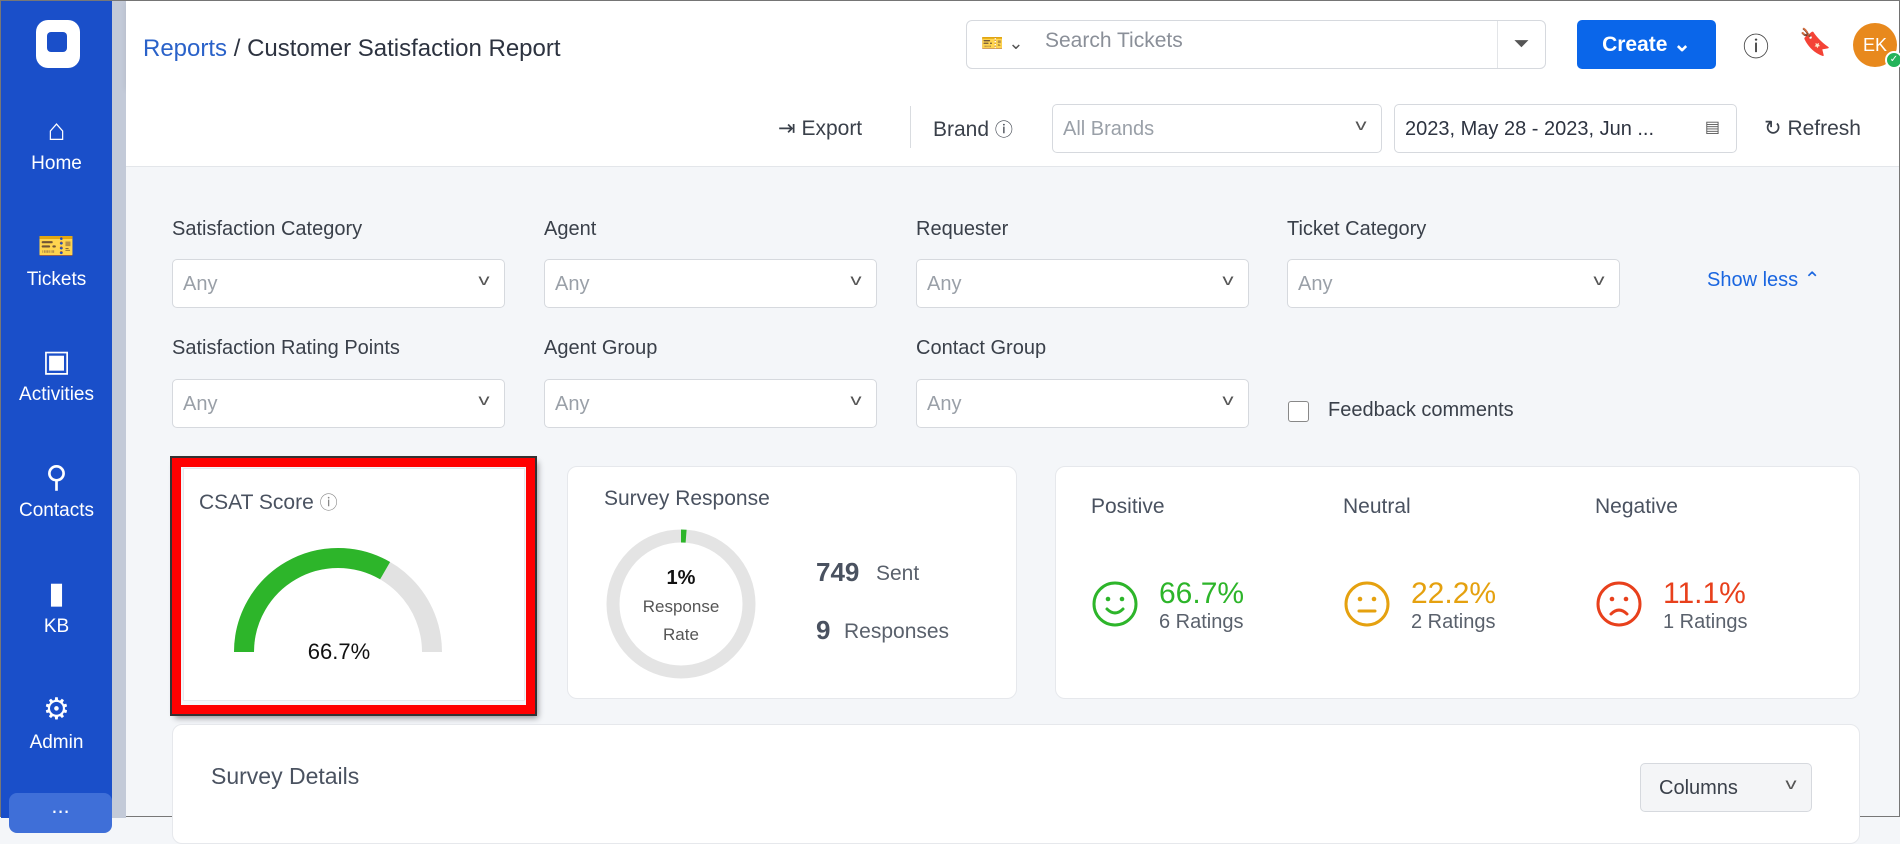 This screenshot has width=1900, height=844. I want to click on feedback-comments-checkbox, so click(1298, 411).